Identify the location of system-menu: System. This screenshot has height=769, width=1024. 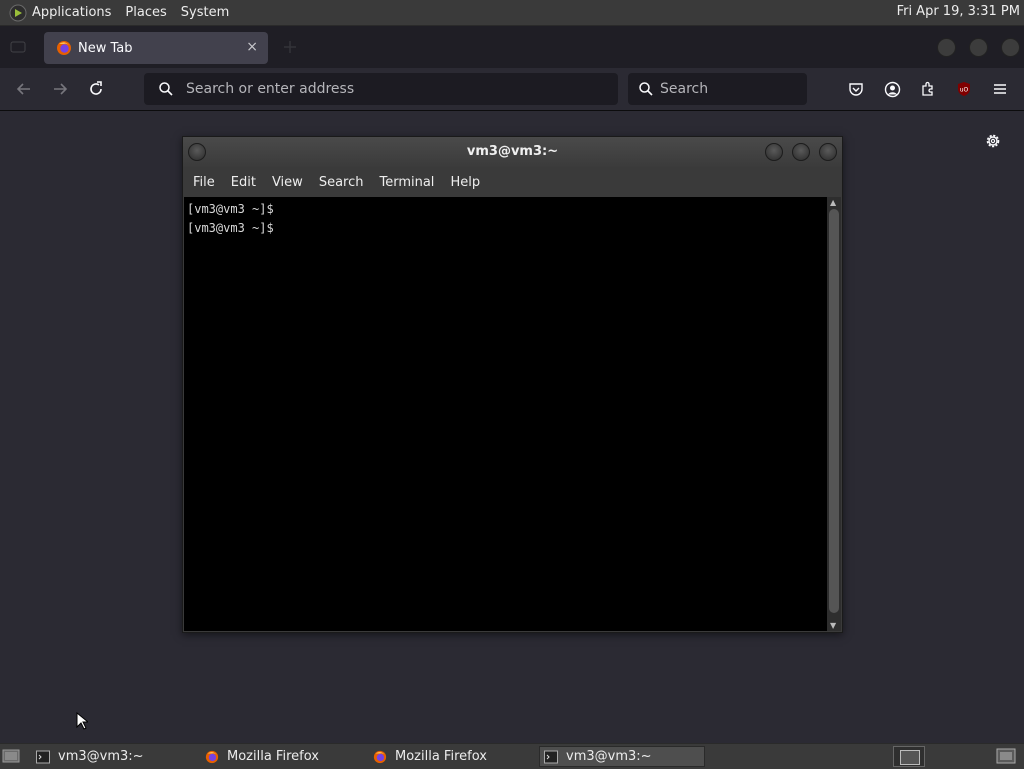
(205, 12).